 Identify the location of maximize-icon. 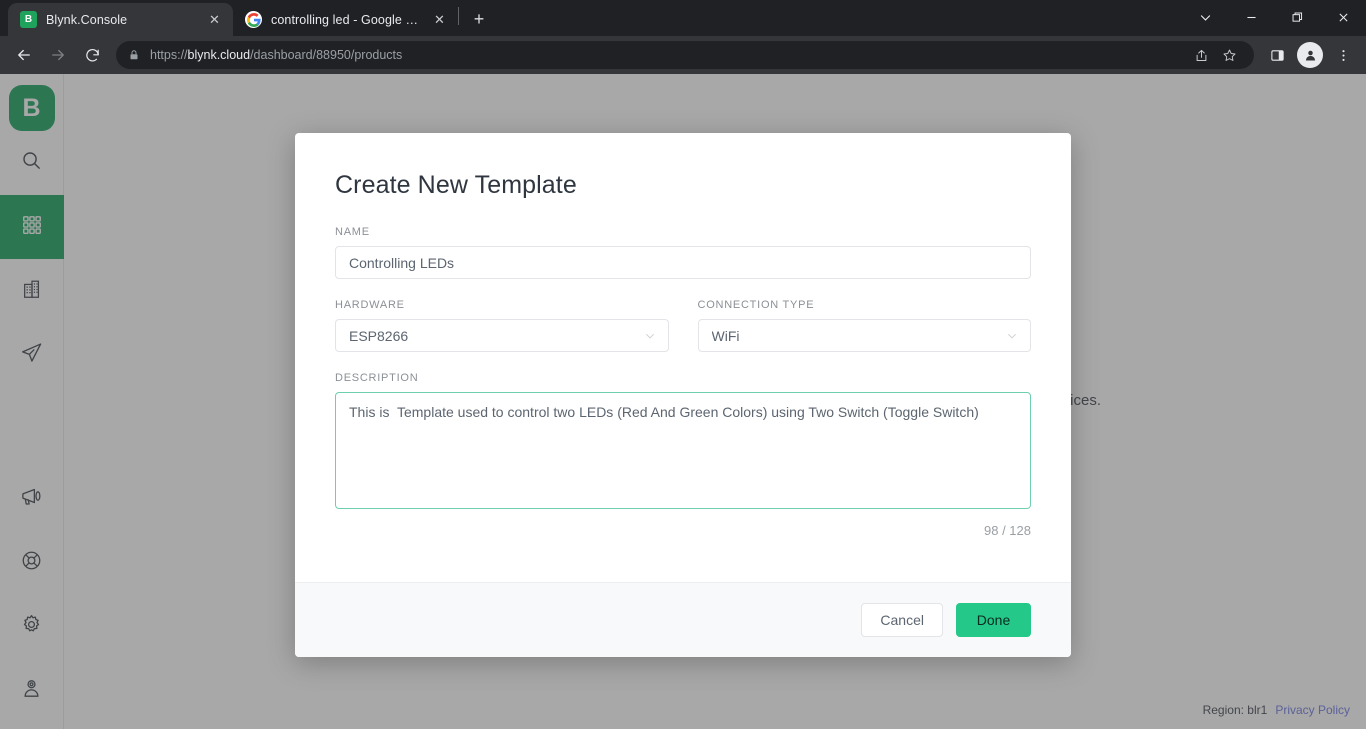
(1297, 17).